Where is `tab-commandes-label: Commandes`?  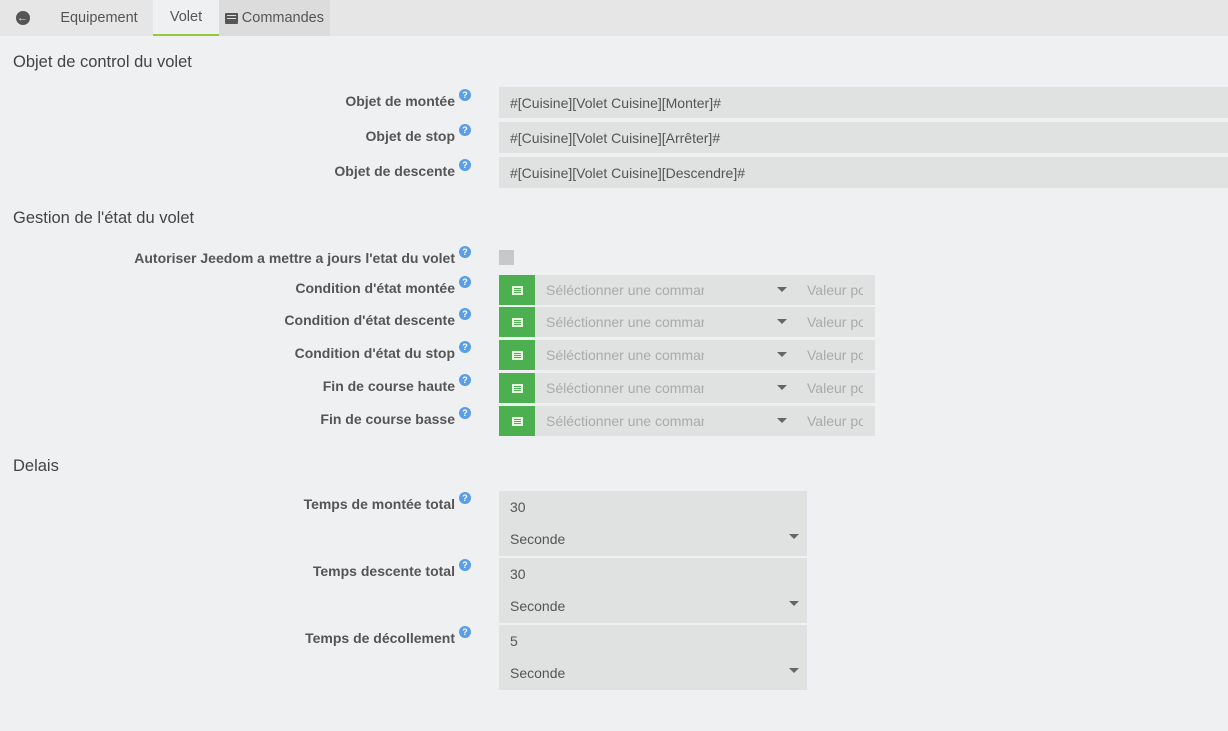 tab-commandes-label: Commandes is located at coordinates (282, 18).